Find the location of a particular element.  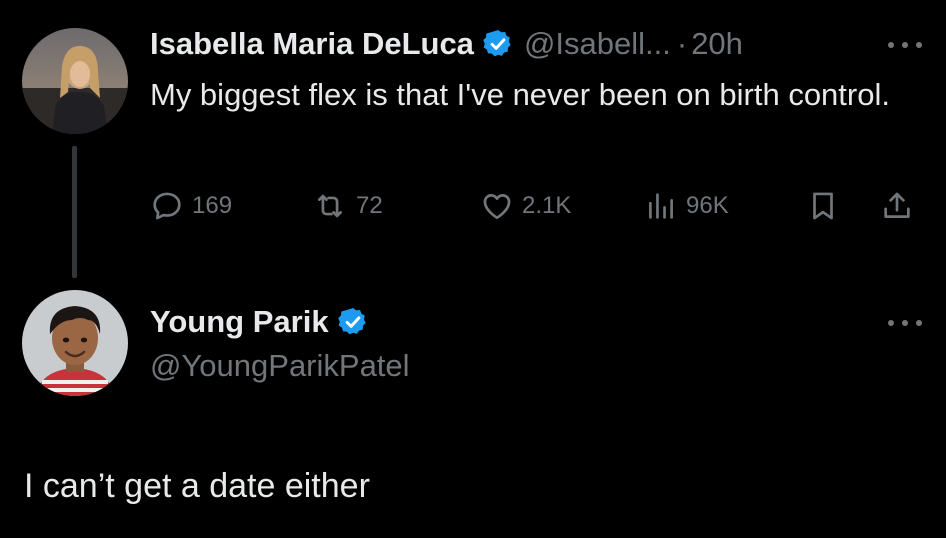

view-count: 96K is located at coordinates (707, 205).